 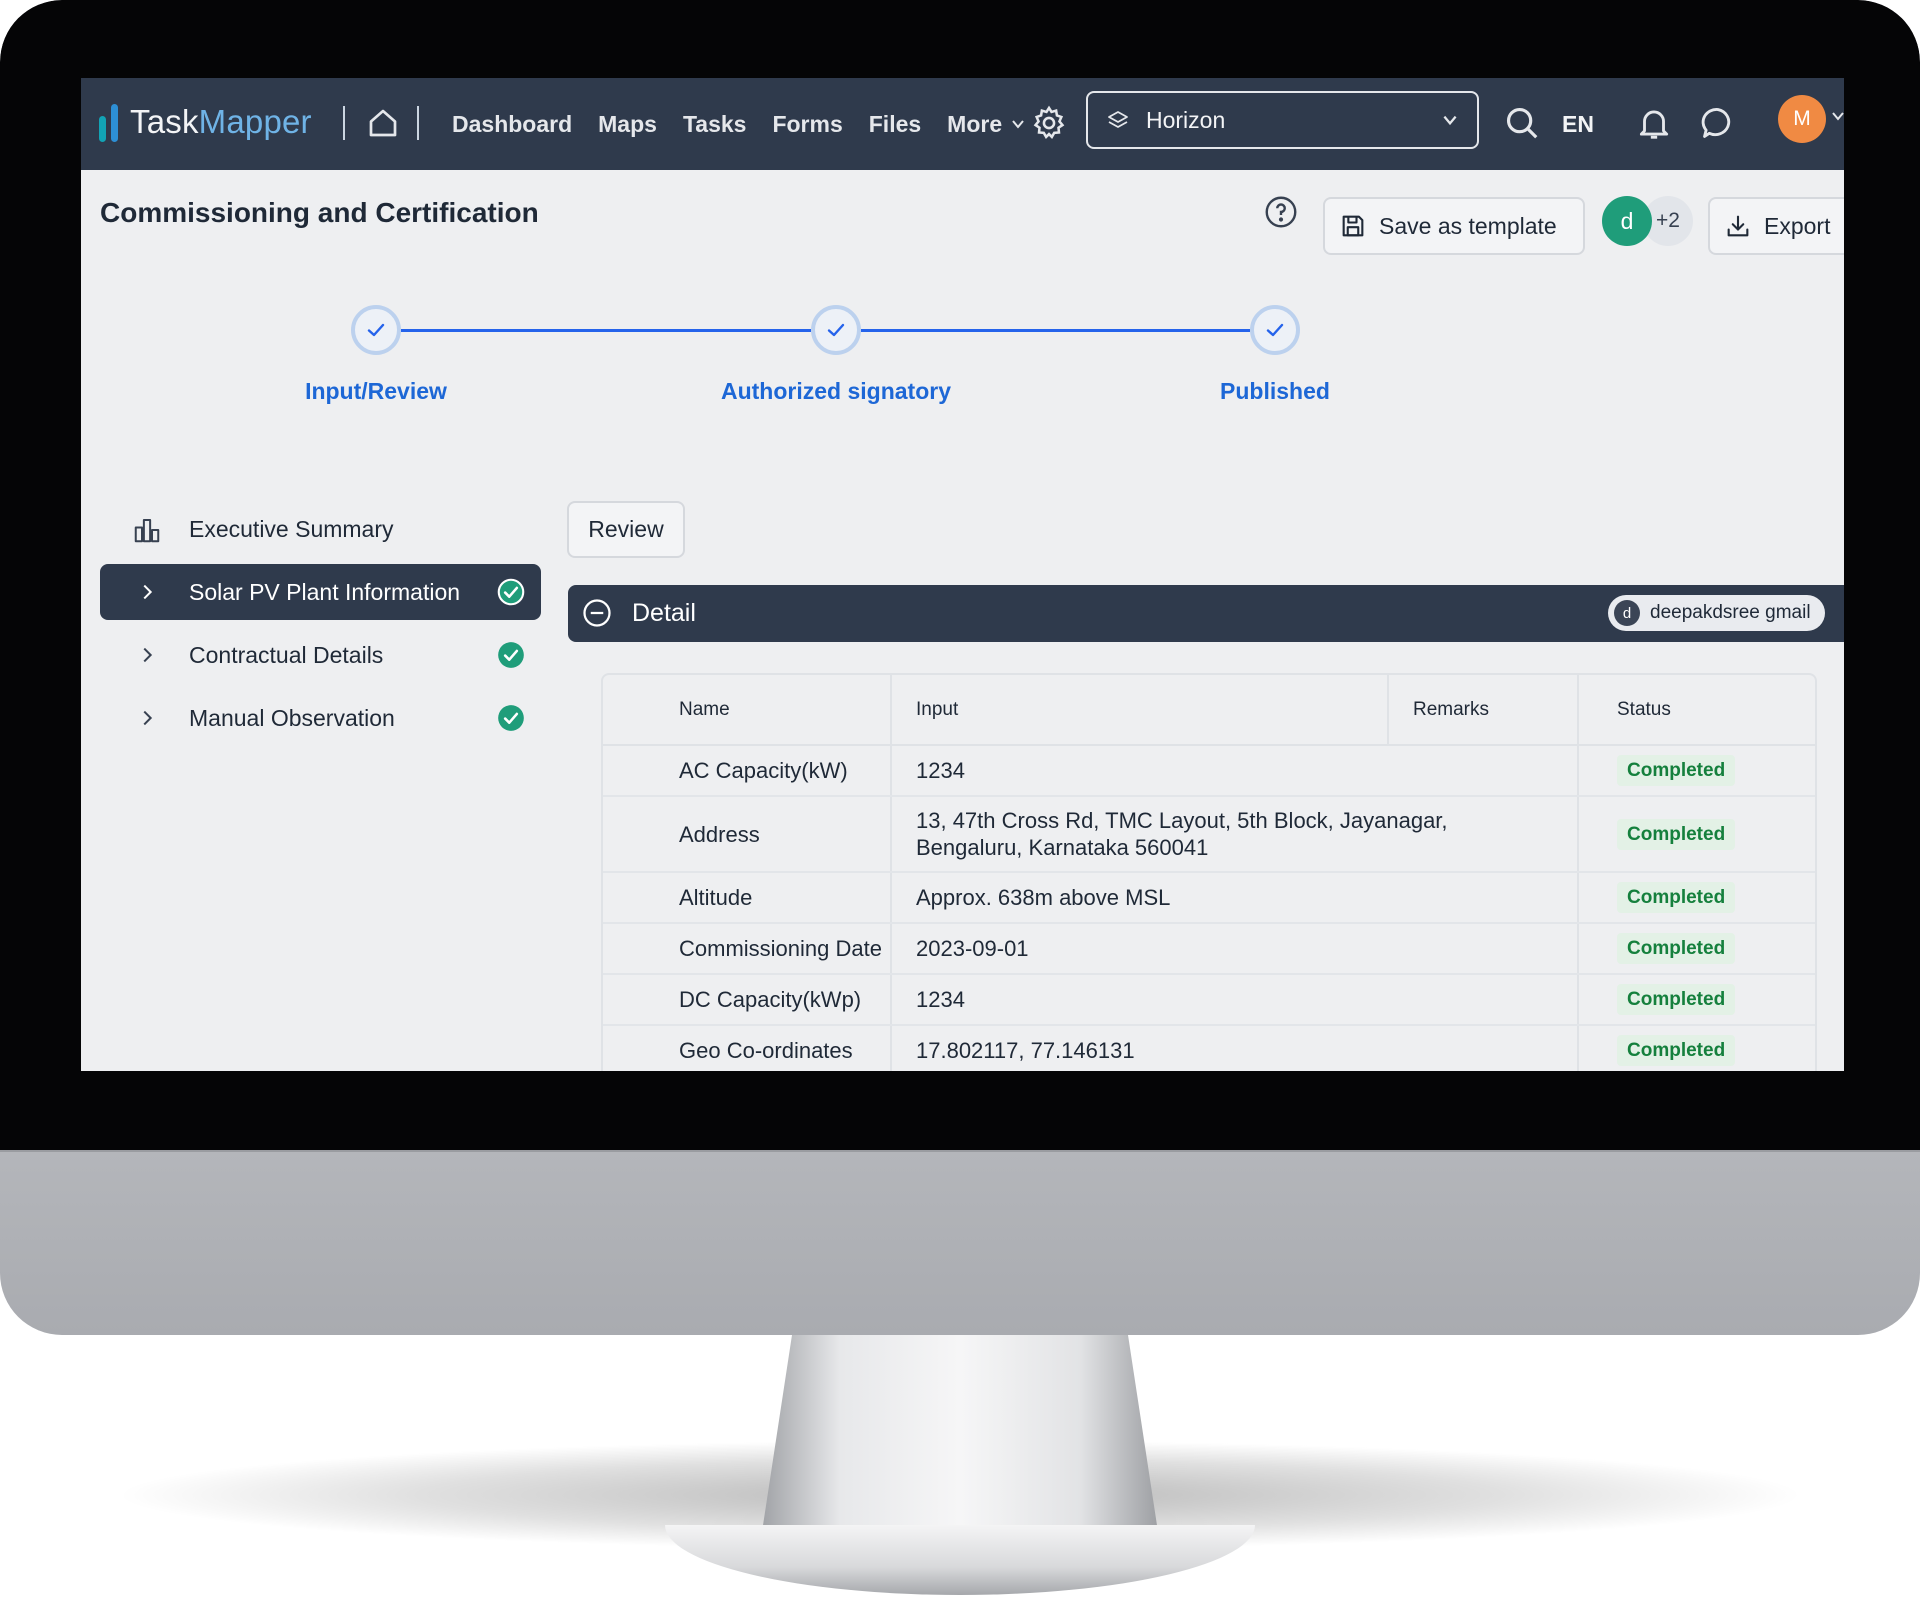 What do you see at coordinates (1186, 119) in the screenshot?
I see `workspace-label: Horizon` at bounding box center [1186, 119].